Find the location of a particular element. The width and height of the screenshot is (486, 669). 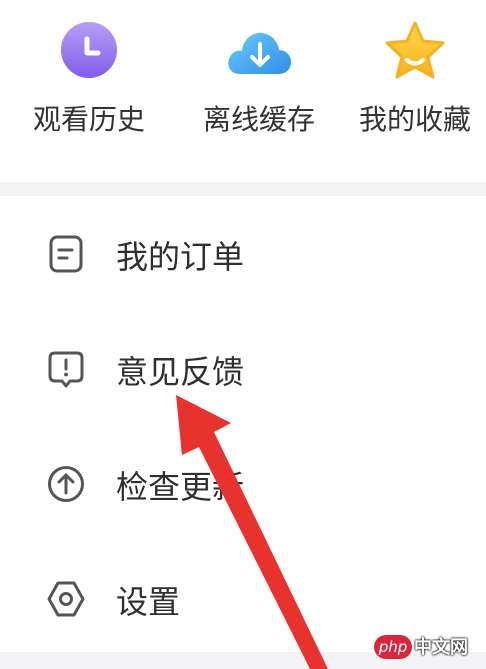

quick-action-label: 我的收藏 is located at coordinates (414, 119).